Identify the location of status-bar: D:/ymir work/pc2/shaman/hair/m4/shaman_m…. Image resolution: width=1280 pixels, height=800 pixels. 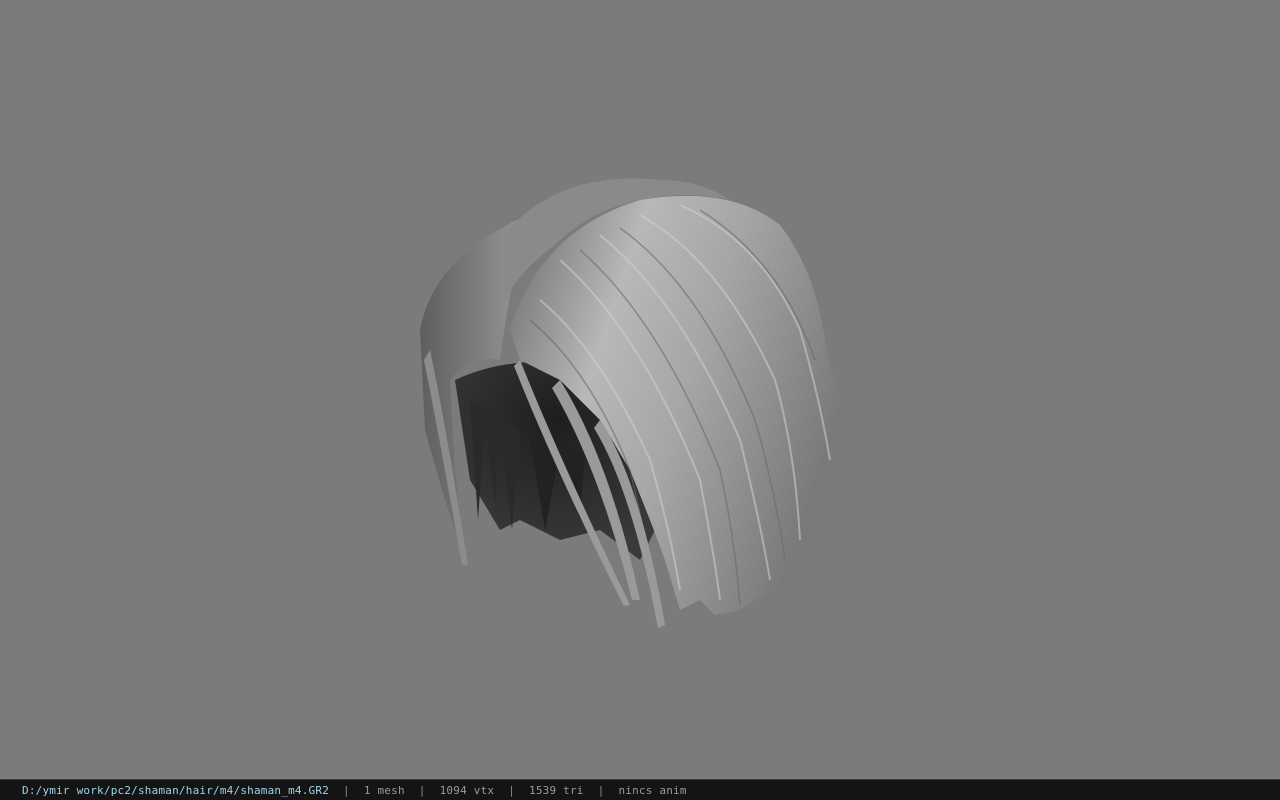
(640, 789).